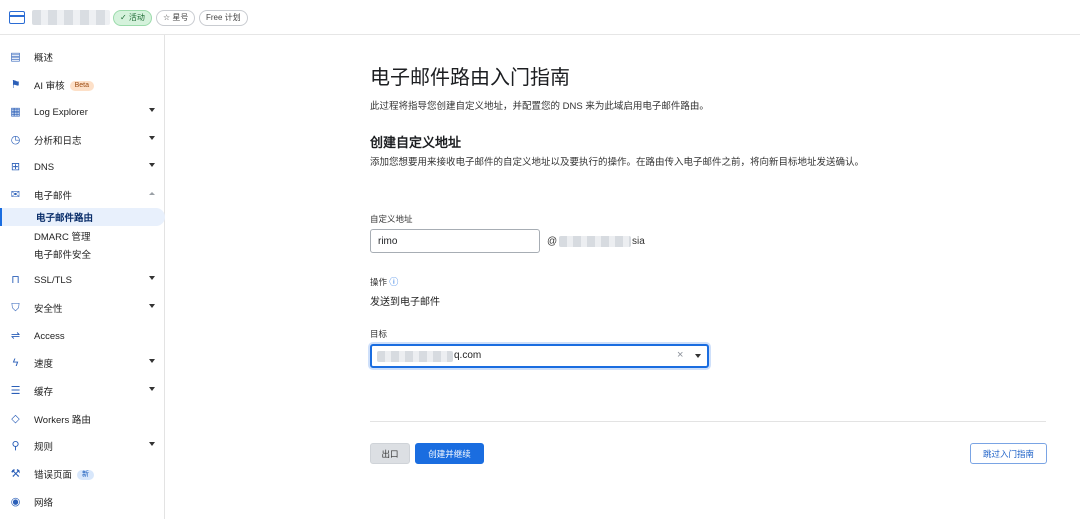 The width and height of the screenshot is (1080, 519). What do you see at coordinates (416, 142) in the screenshot?
I see `section-title: 创建自定义地址` at bounding box center [416, 142].